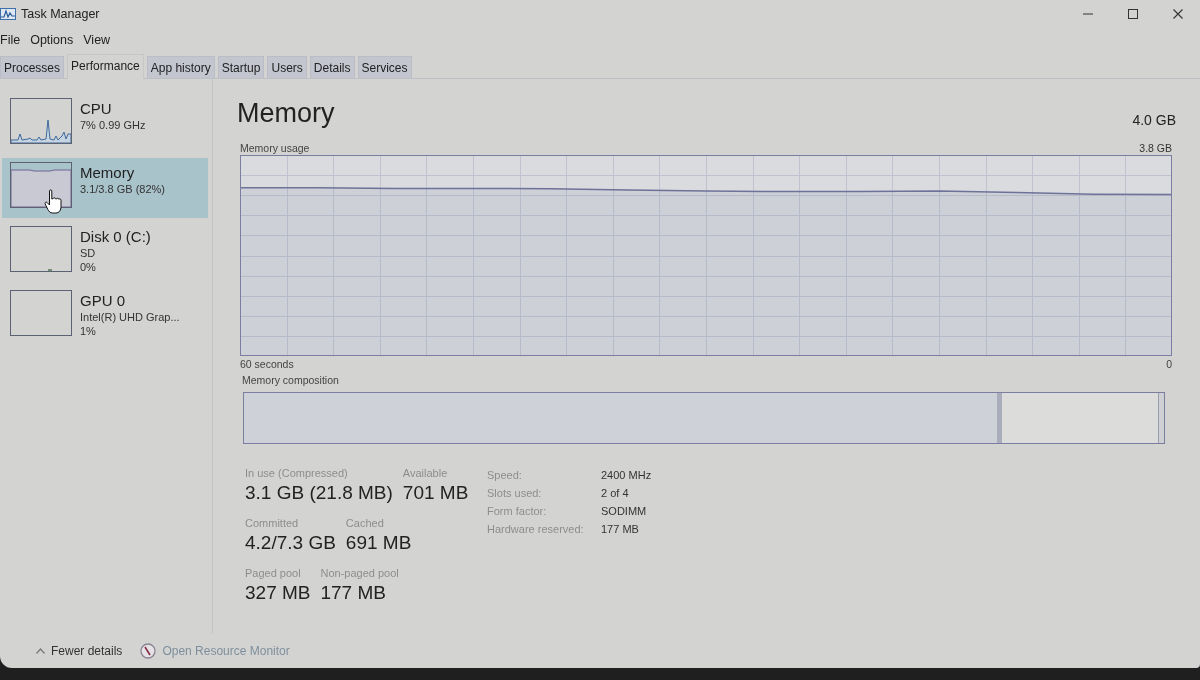 This screenshot has width=1200, height=680. What do you see at coordinates (105, 316) in the screenshot?
I see `sidebar-item: GPU 0 Intel(R) UHD Grap... 1%` at bounding box center [105, 316].